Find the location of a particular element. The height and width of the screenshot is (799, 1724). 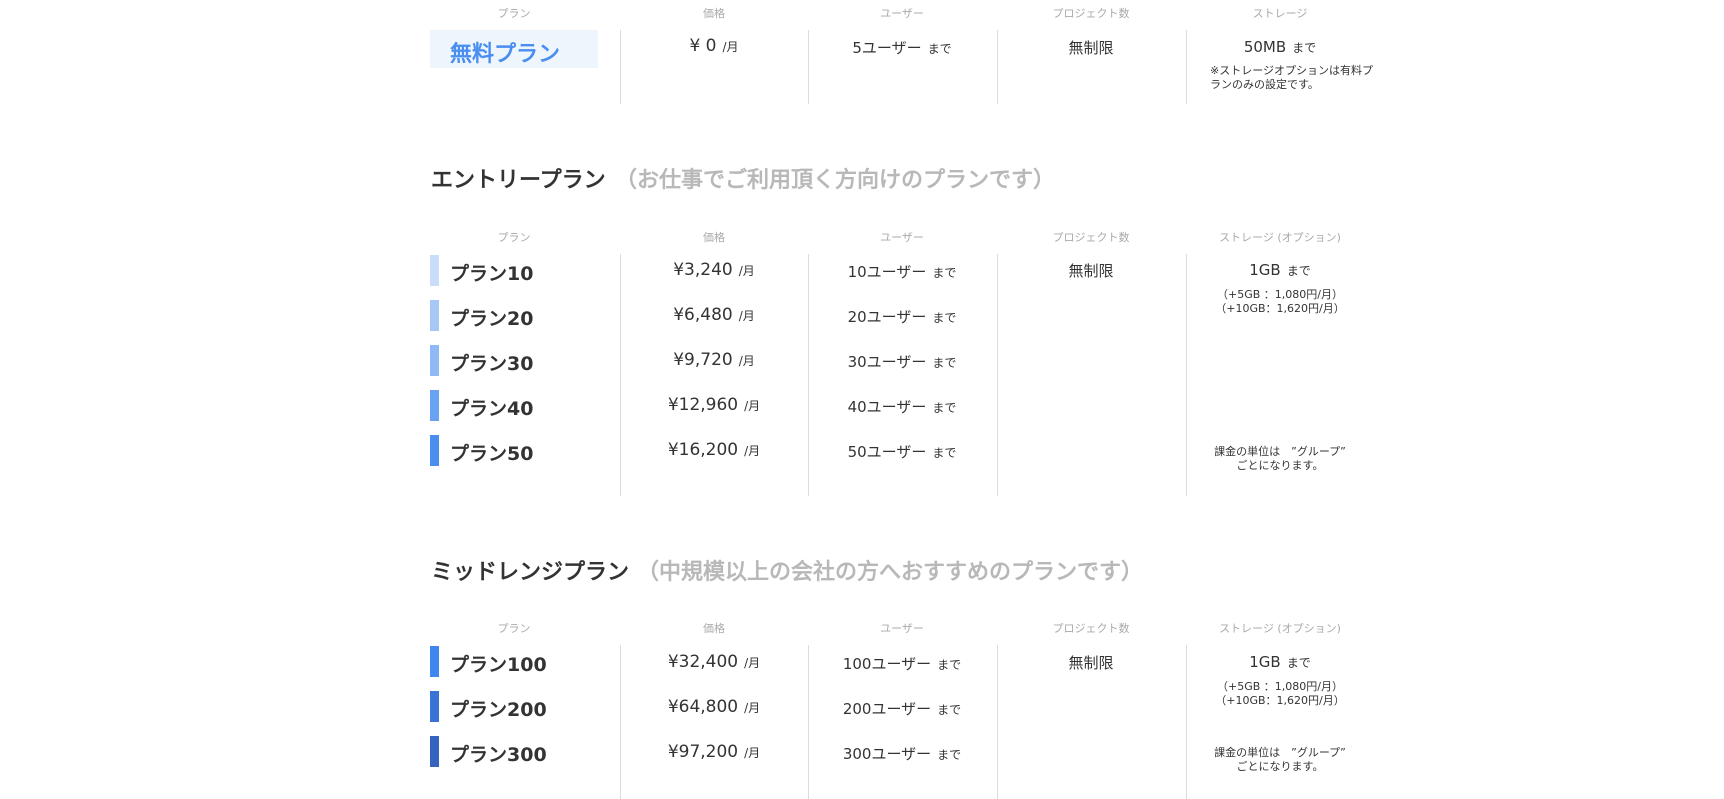

entry-storage-option-5gb: （+5GB ：1,080円/月） is located at coordinates (1280, 294).